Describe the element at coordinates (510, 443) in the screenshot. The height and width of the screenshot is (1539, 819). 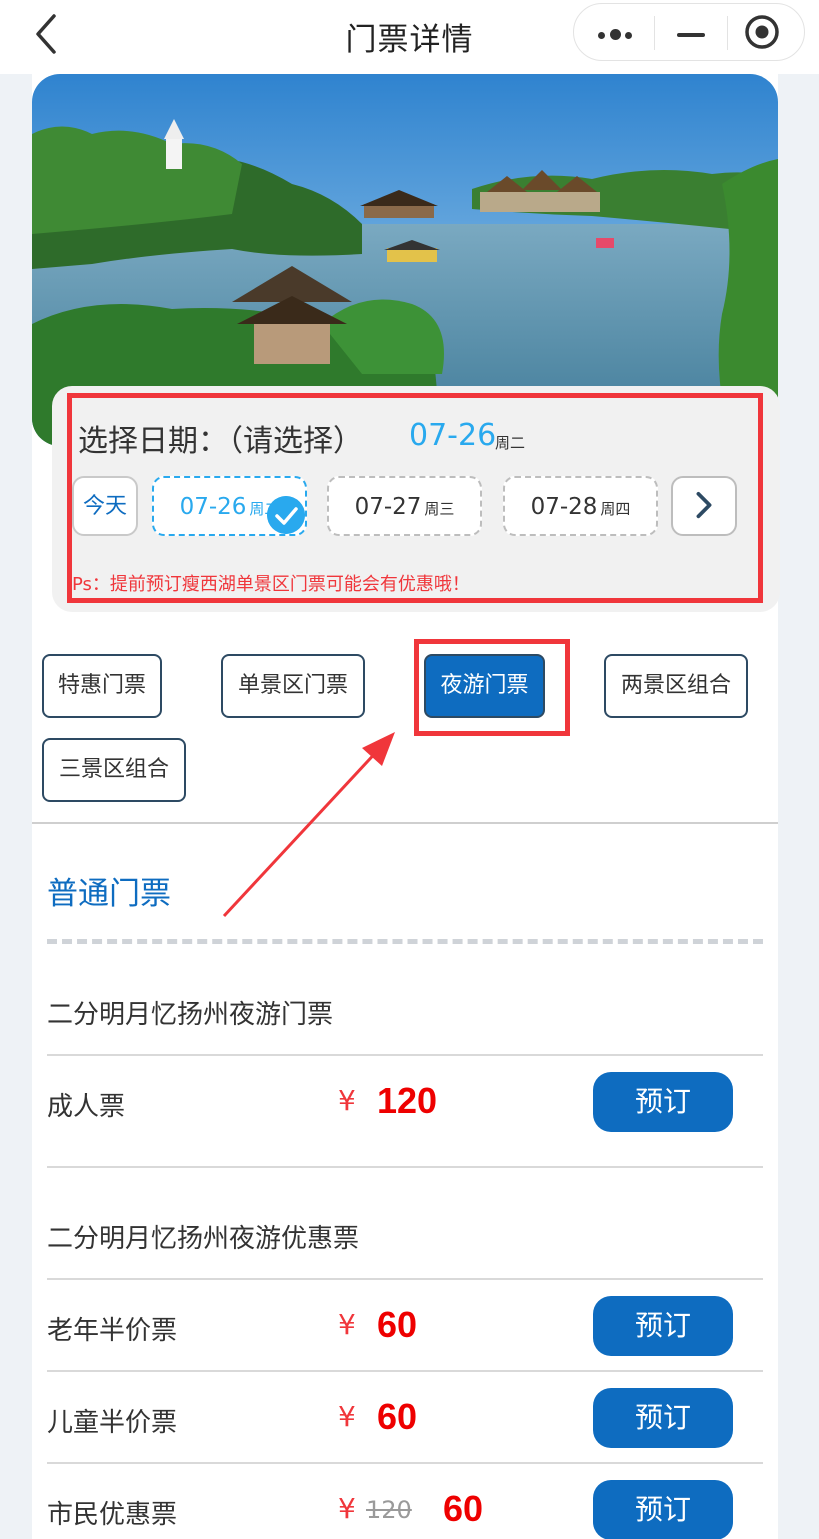
I see `selected-weekday: 周二` at that location.